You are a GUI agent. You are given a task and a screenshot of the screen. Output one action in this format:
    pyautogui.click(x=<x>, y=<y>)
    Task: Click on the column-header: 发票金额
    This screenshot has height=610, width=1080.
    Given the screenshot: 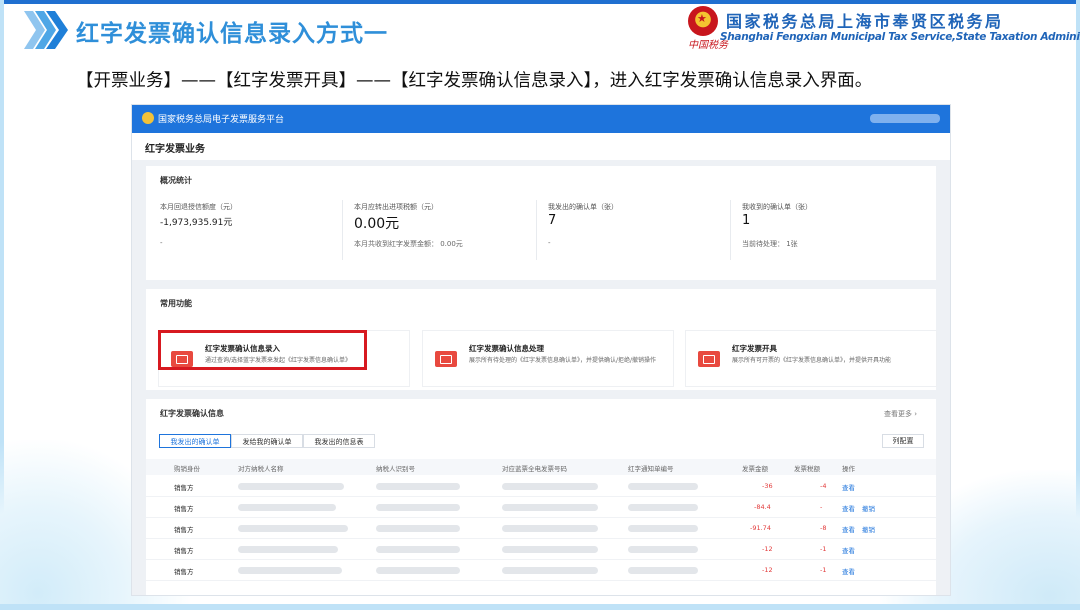 What is the action you would take?
    pyautogui.click(x=755, y=469)
    